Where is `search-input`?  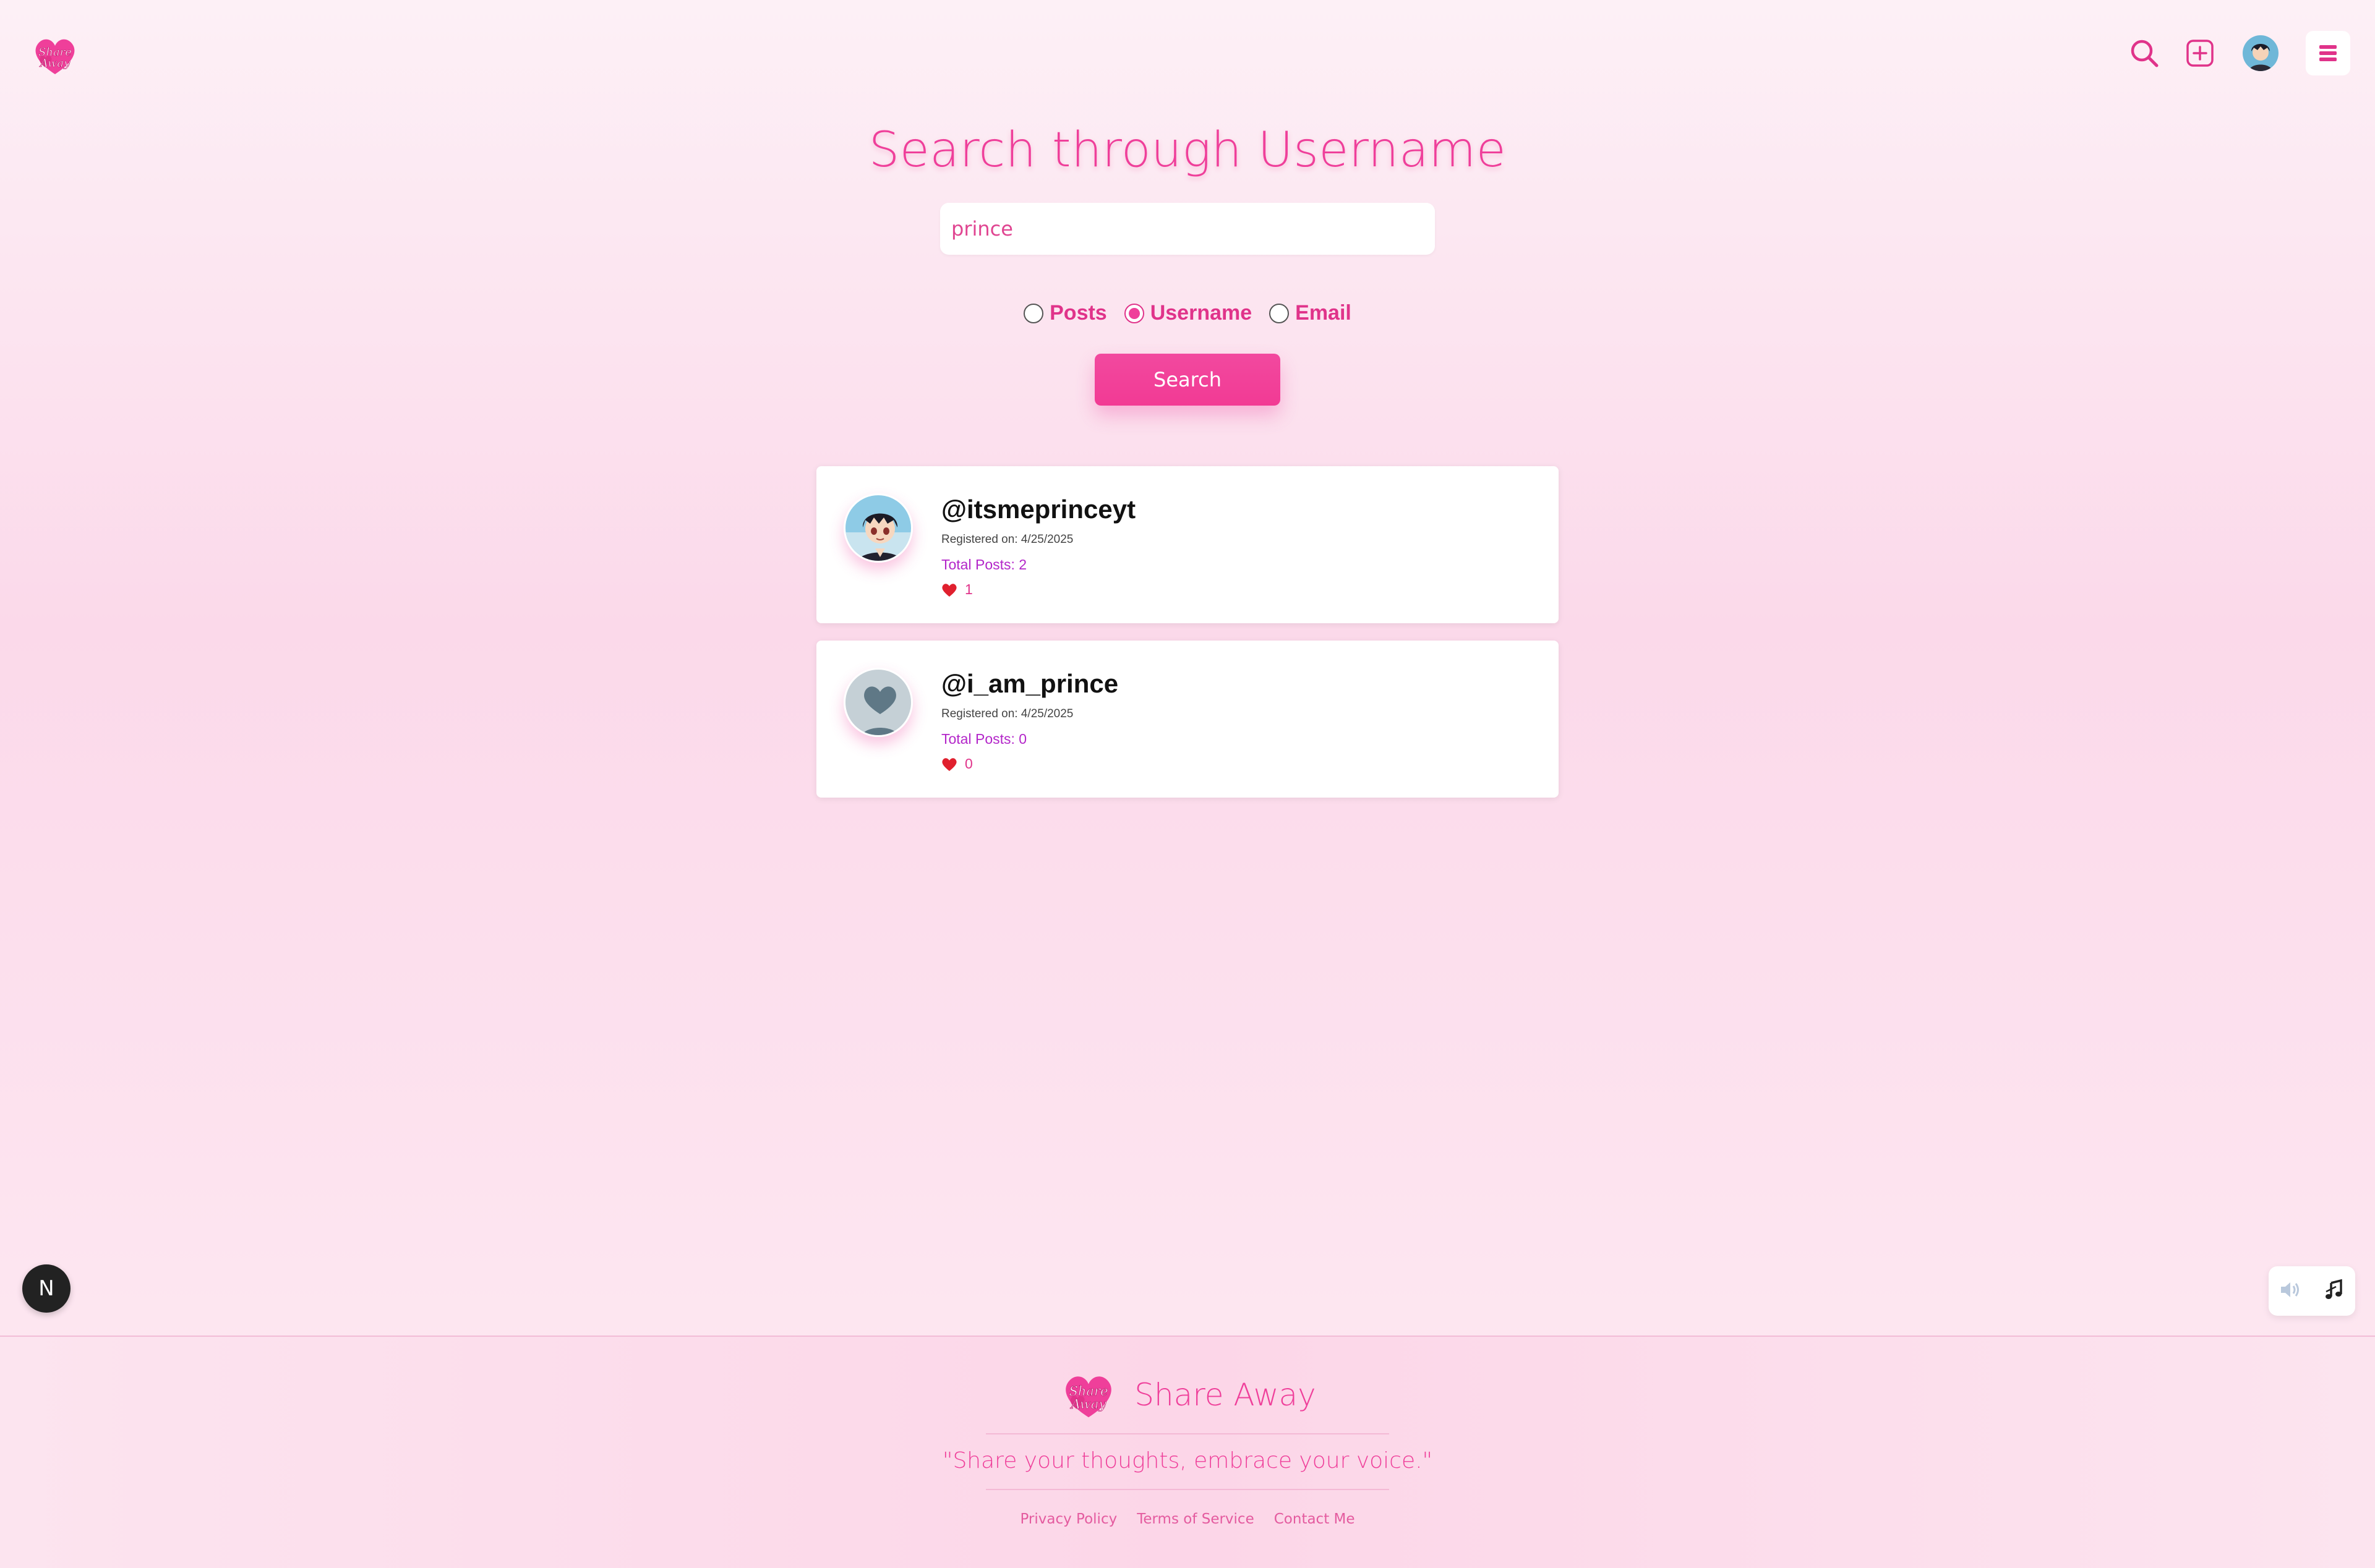 search-input is located at coordinates (1187, 229).